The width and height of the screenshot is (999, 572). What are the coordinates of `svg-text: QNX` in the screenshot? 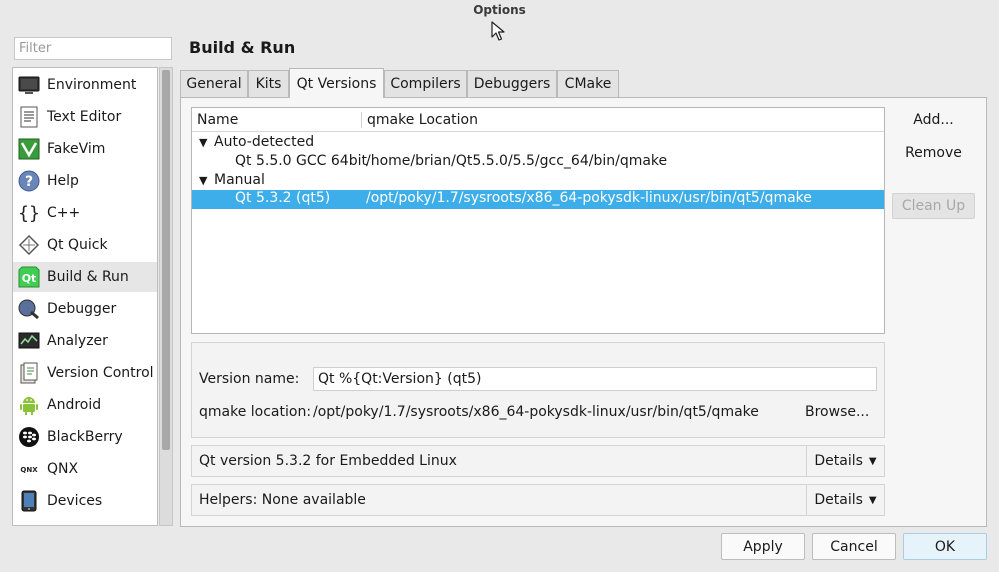 It's located at (29, 470).